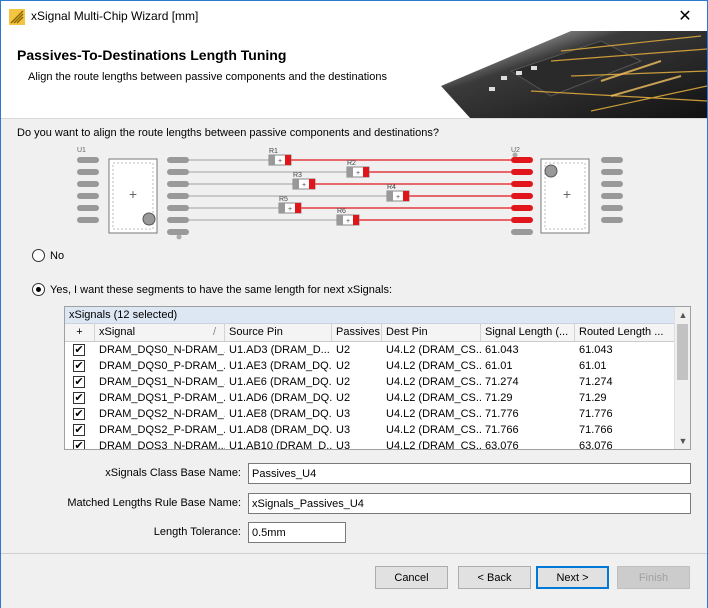 Image resolution: width=708 pixels, height=608 pixels. I want to click on rule-name-input, so click(469, 503).